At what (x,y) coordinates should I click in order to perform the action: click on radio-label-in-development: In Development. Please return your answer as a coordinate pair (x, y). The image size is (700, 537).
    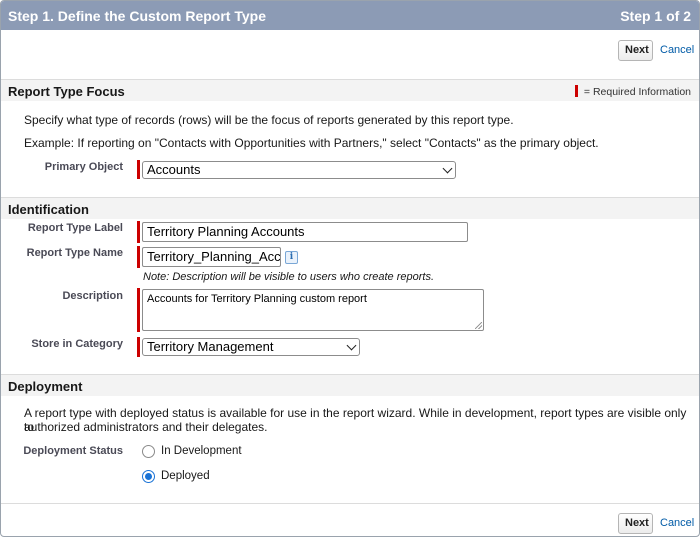
    Looking at the image, I should click on (201, 451).